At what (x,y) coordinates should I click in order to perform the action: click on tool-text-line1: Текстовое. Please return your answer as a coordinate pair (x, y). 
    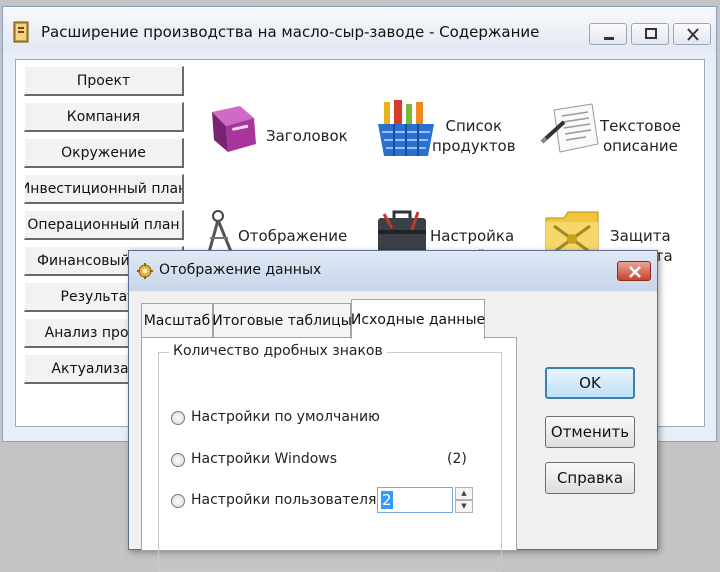
    Looking at the image, I should click on (640, 126).